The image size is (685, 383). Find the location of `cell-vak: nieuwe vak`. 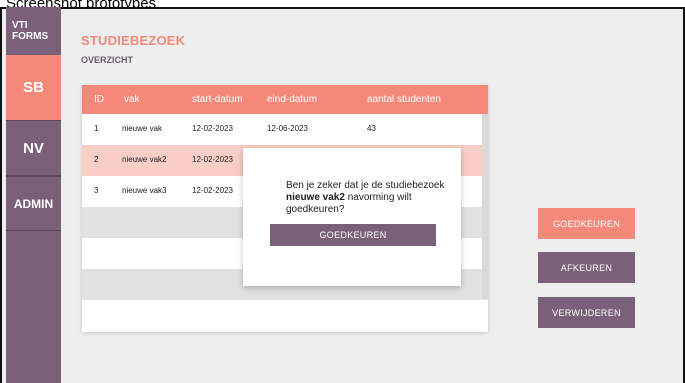

cell-vak: nieuwe vak is located at coordinates (142, 128).